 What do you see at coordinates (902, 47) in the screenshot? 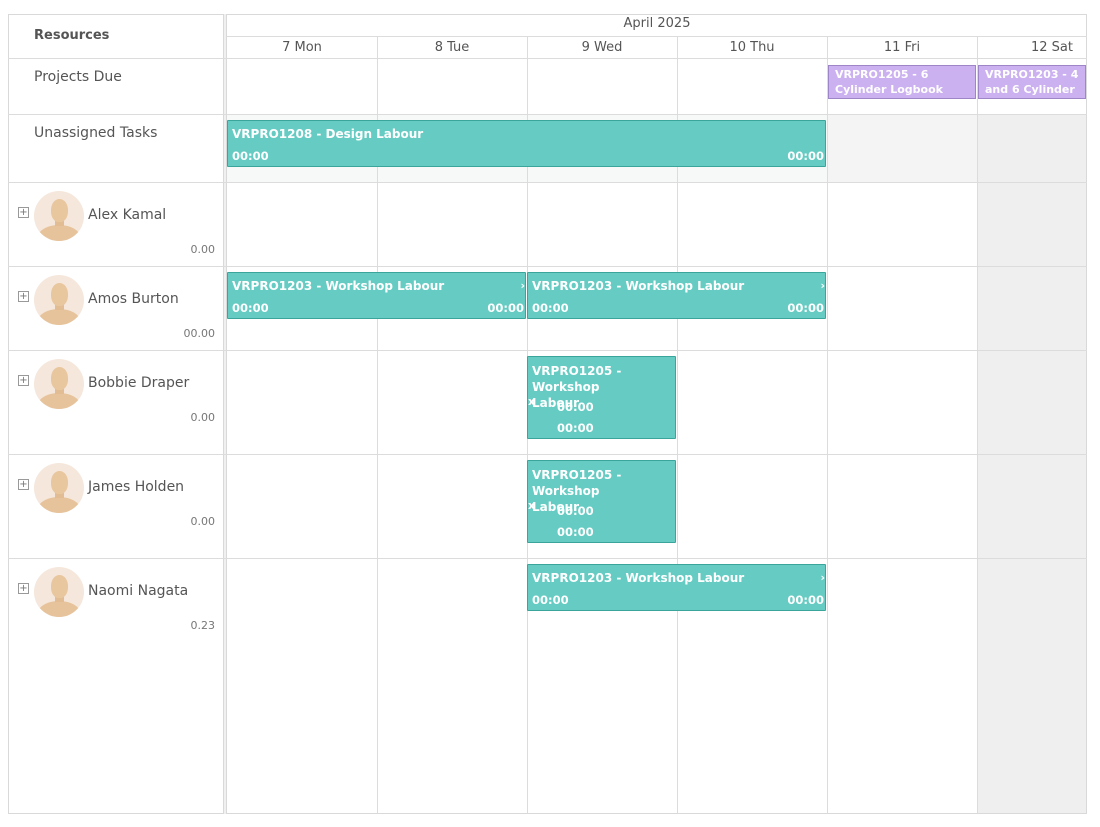
I see `day-header-fri: 11 Fri` at bounding box center [902, 47].